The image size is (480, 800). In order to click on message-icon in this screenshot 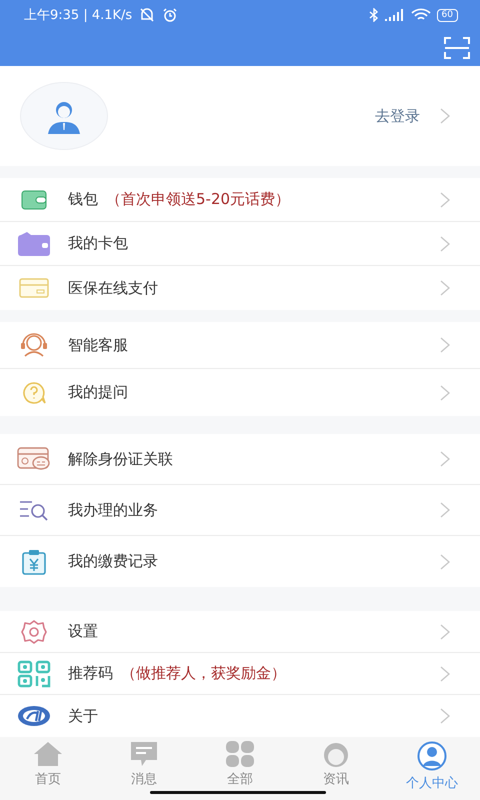, I will do `click(144, 754)`.